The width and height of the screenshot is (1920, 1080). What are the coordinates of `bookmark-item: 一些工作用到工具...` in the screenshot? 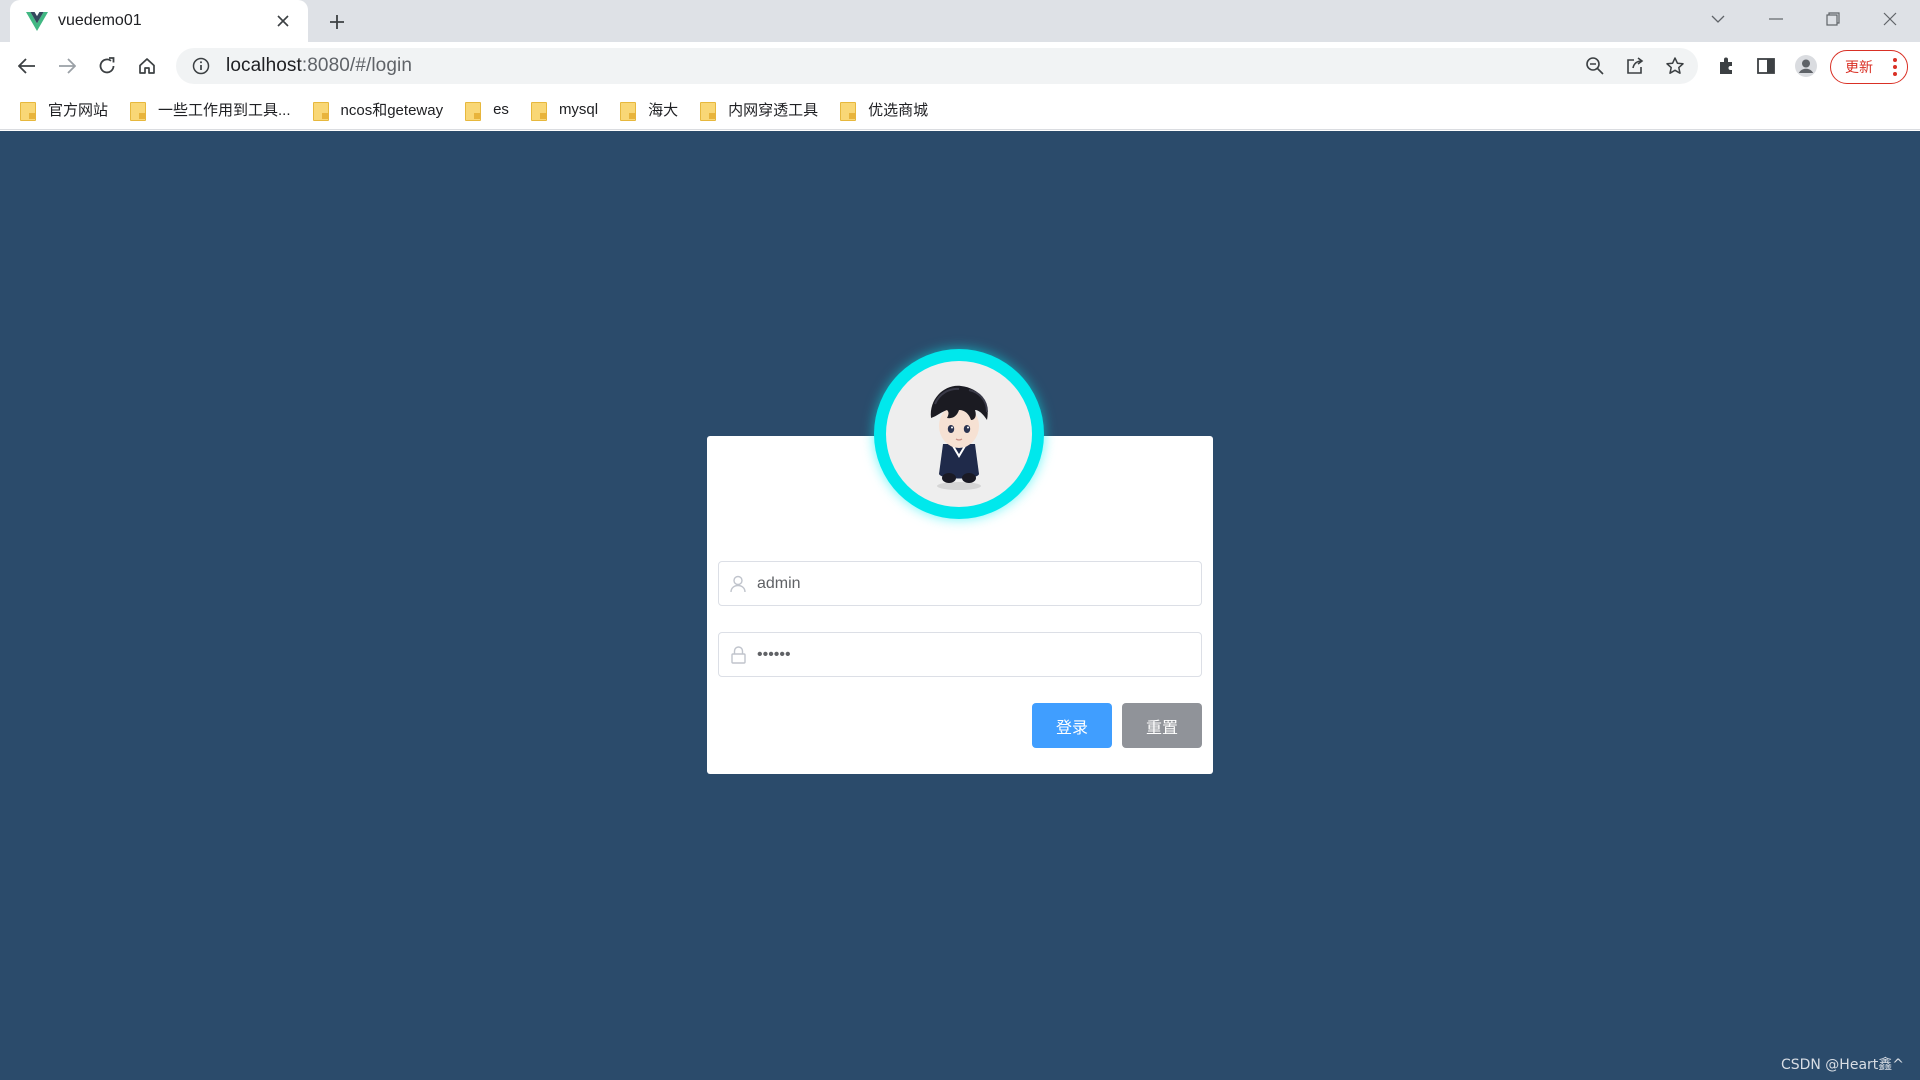 It's located at (213, 110).